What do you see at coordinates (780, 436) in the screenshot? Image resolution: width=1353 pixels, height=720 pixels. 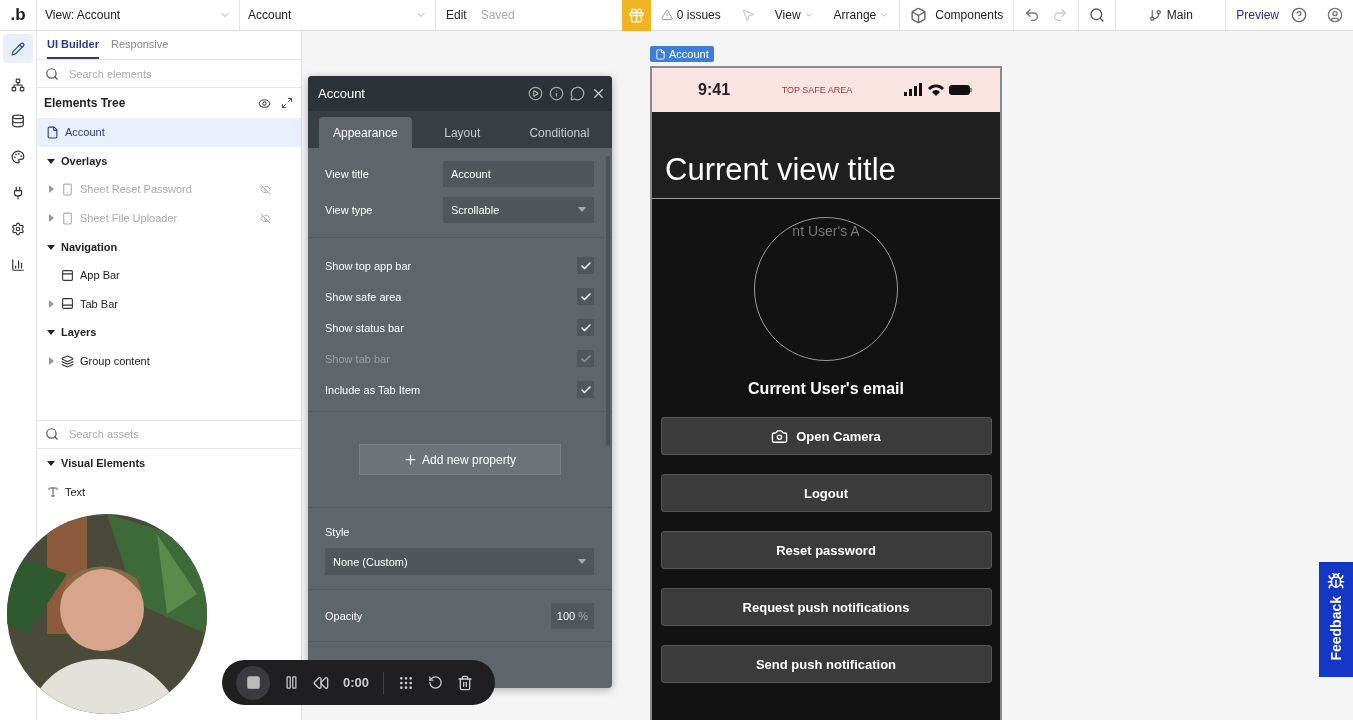 I see `camera-icon` at bounding box center [780, 436].